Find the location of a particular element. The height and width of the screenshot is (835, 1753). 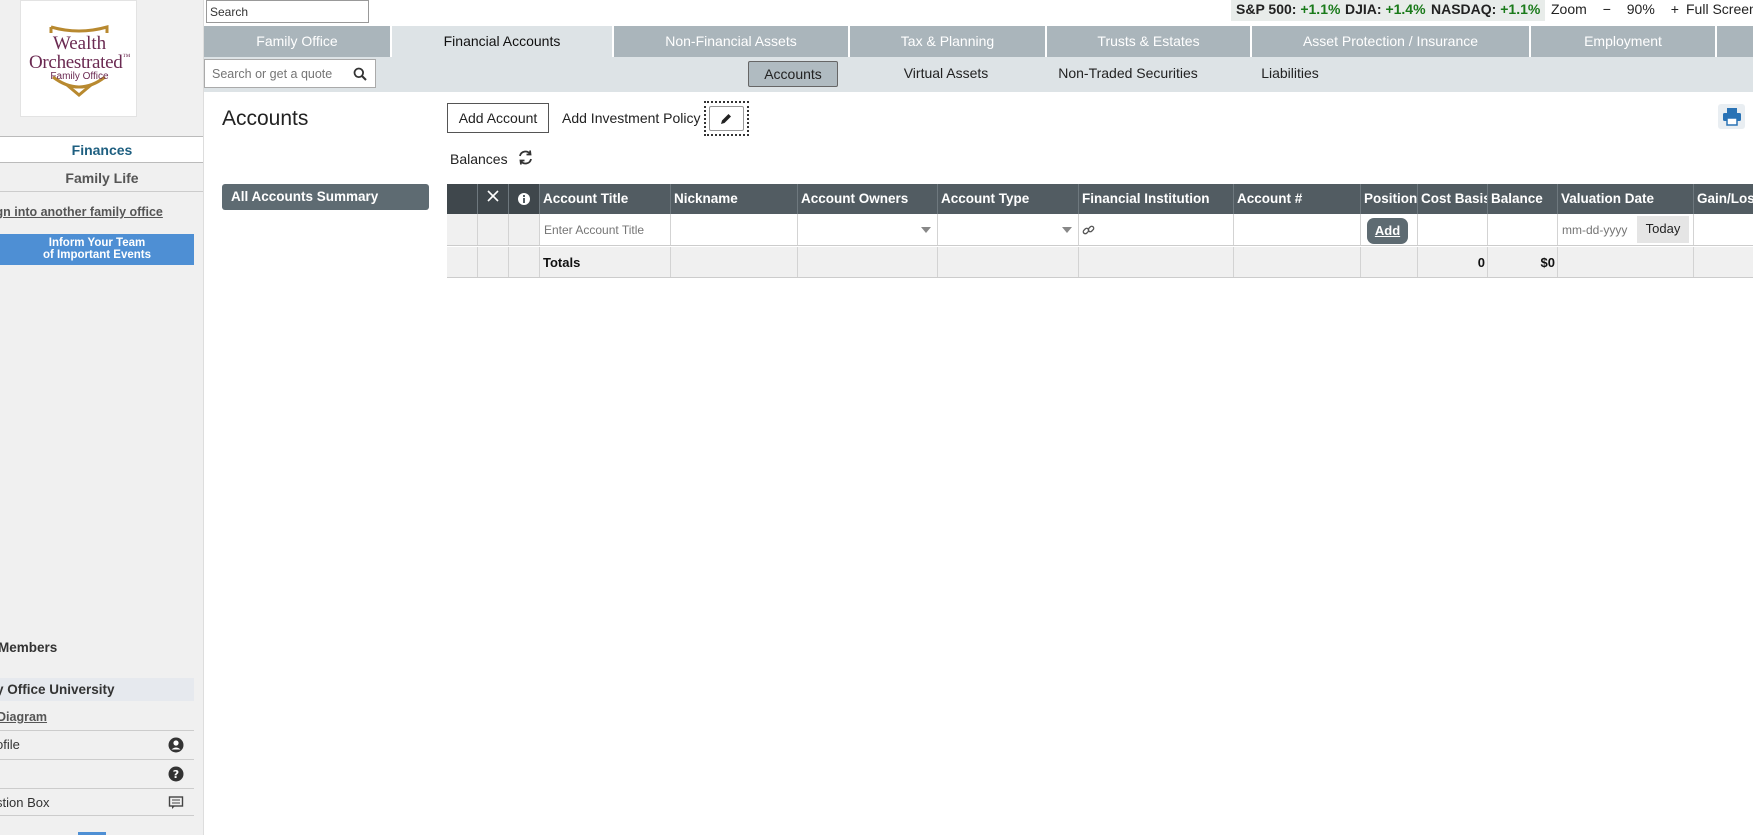

quote-search-box is located at coordinates (290, 73).